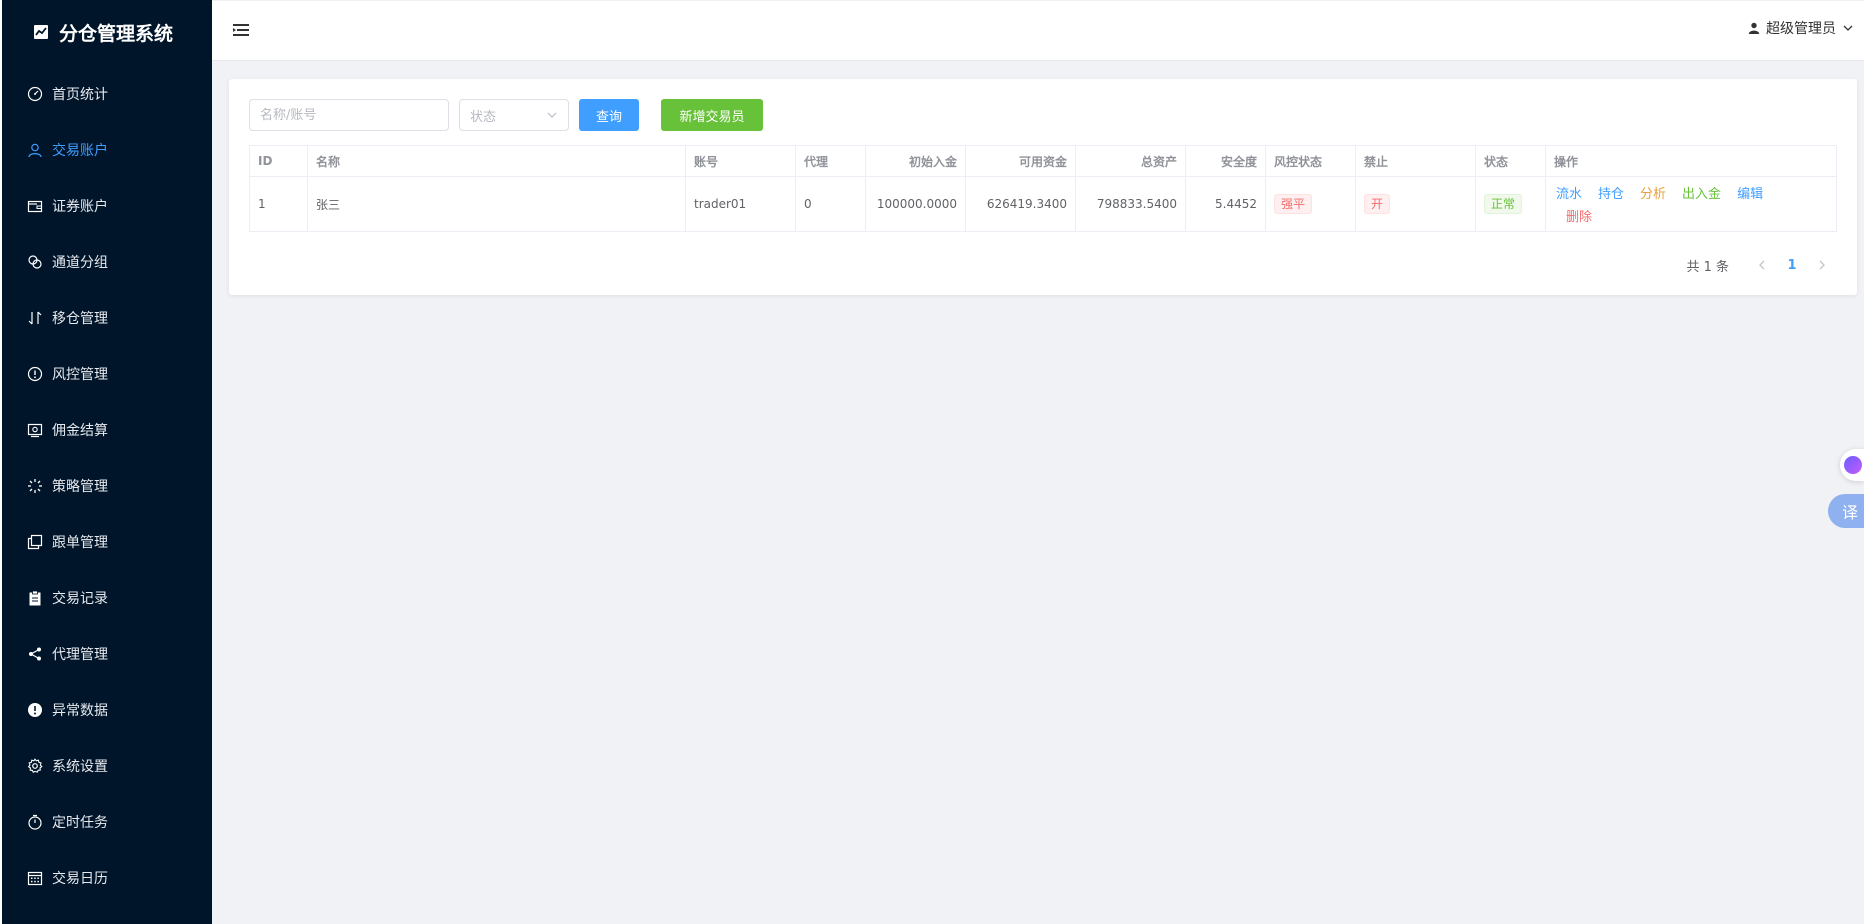 The height and width of the screenshot is (924, 1864). I want to click on cell-agent: 0, so click(830, 204).